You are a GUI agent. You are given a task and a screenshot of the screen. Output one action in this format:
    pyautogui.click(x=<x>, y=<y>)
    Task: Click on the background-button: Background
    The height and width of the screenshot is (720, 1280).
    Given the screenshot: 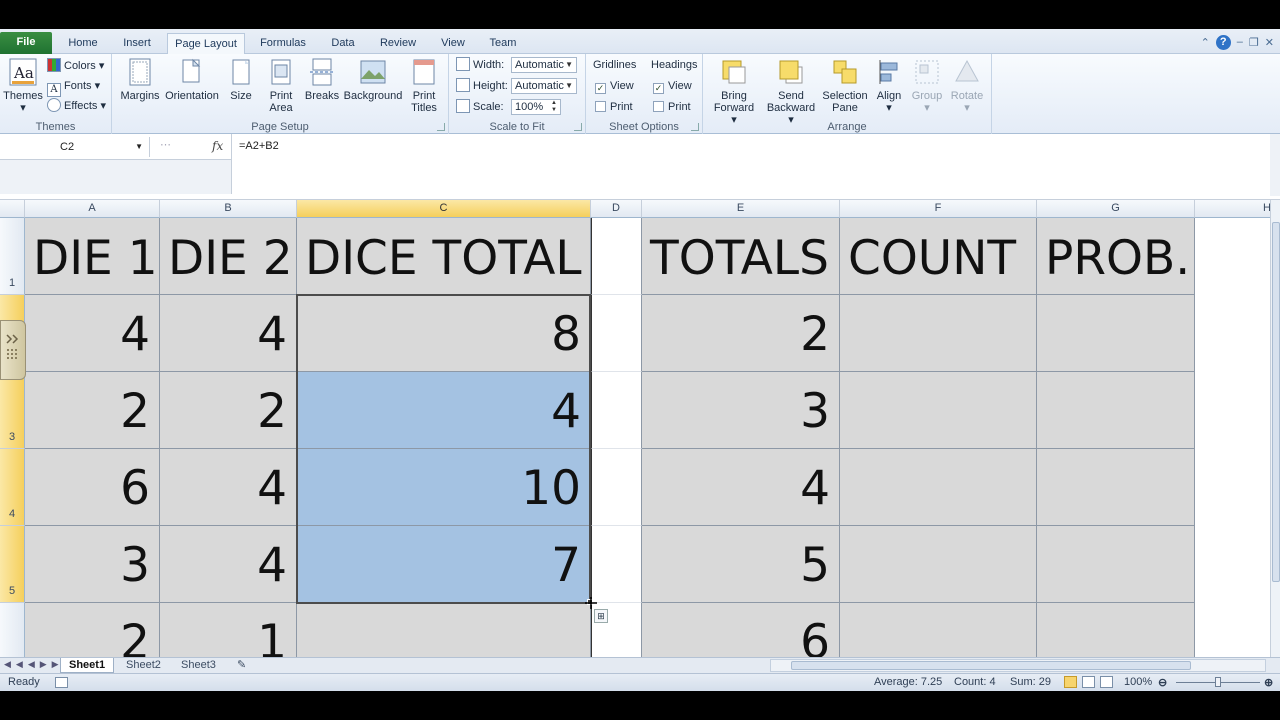 What is the action you would take?
    pyautogui.click(x=373, y=79)
    